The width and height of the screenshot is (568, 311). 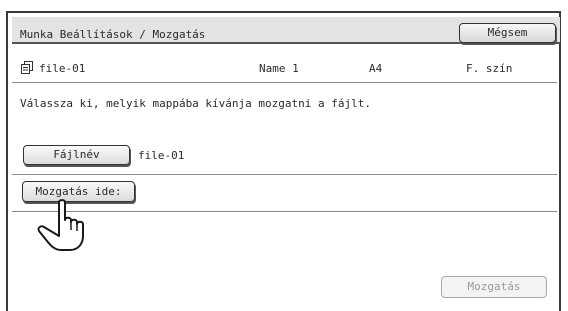 I want to click on filename-value: file-01, so click(x=161, y=155).